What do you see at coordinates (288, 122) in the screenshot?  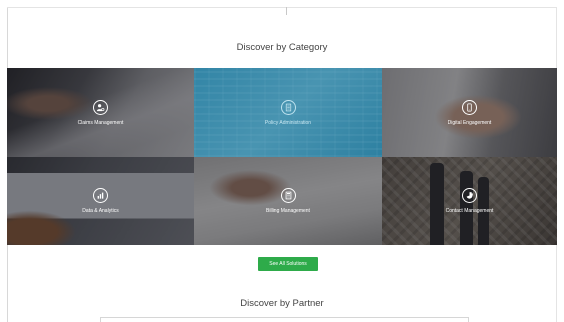 I see `tile-label: Policy Administration` at bounding box center [288, 122].